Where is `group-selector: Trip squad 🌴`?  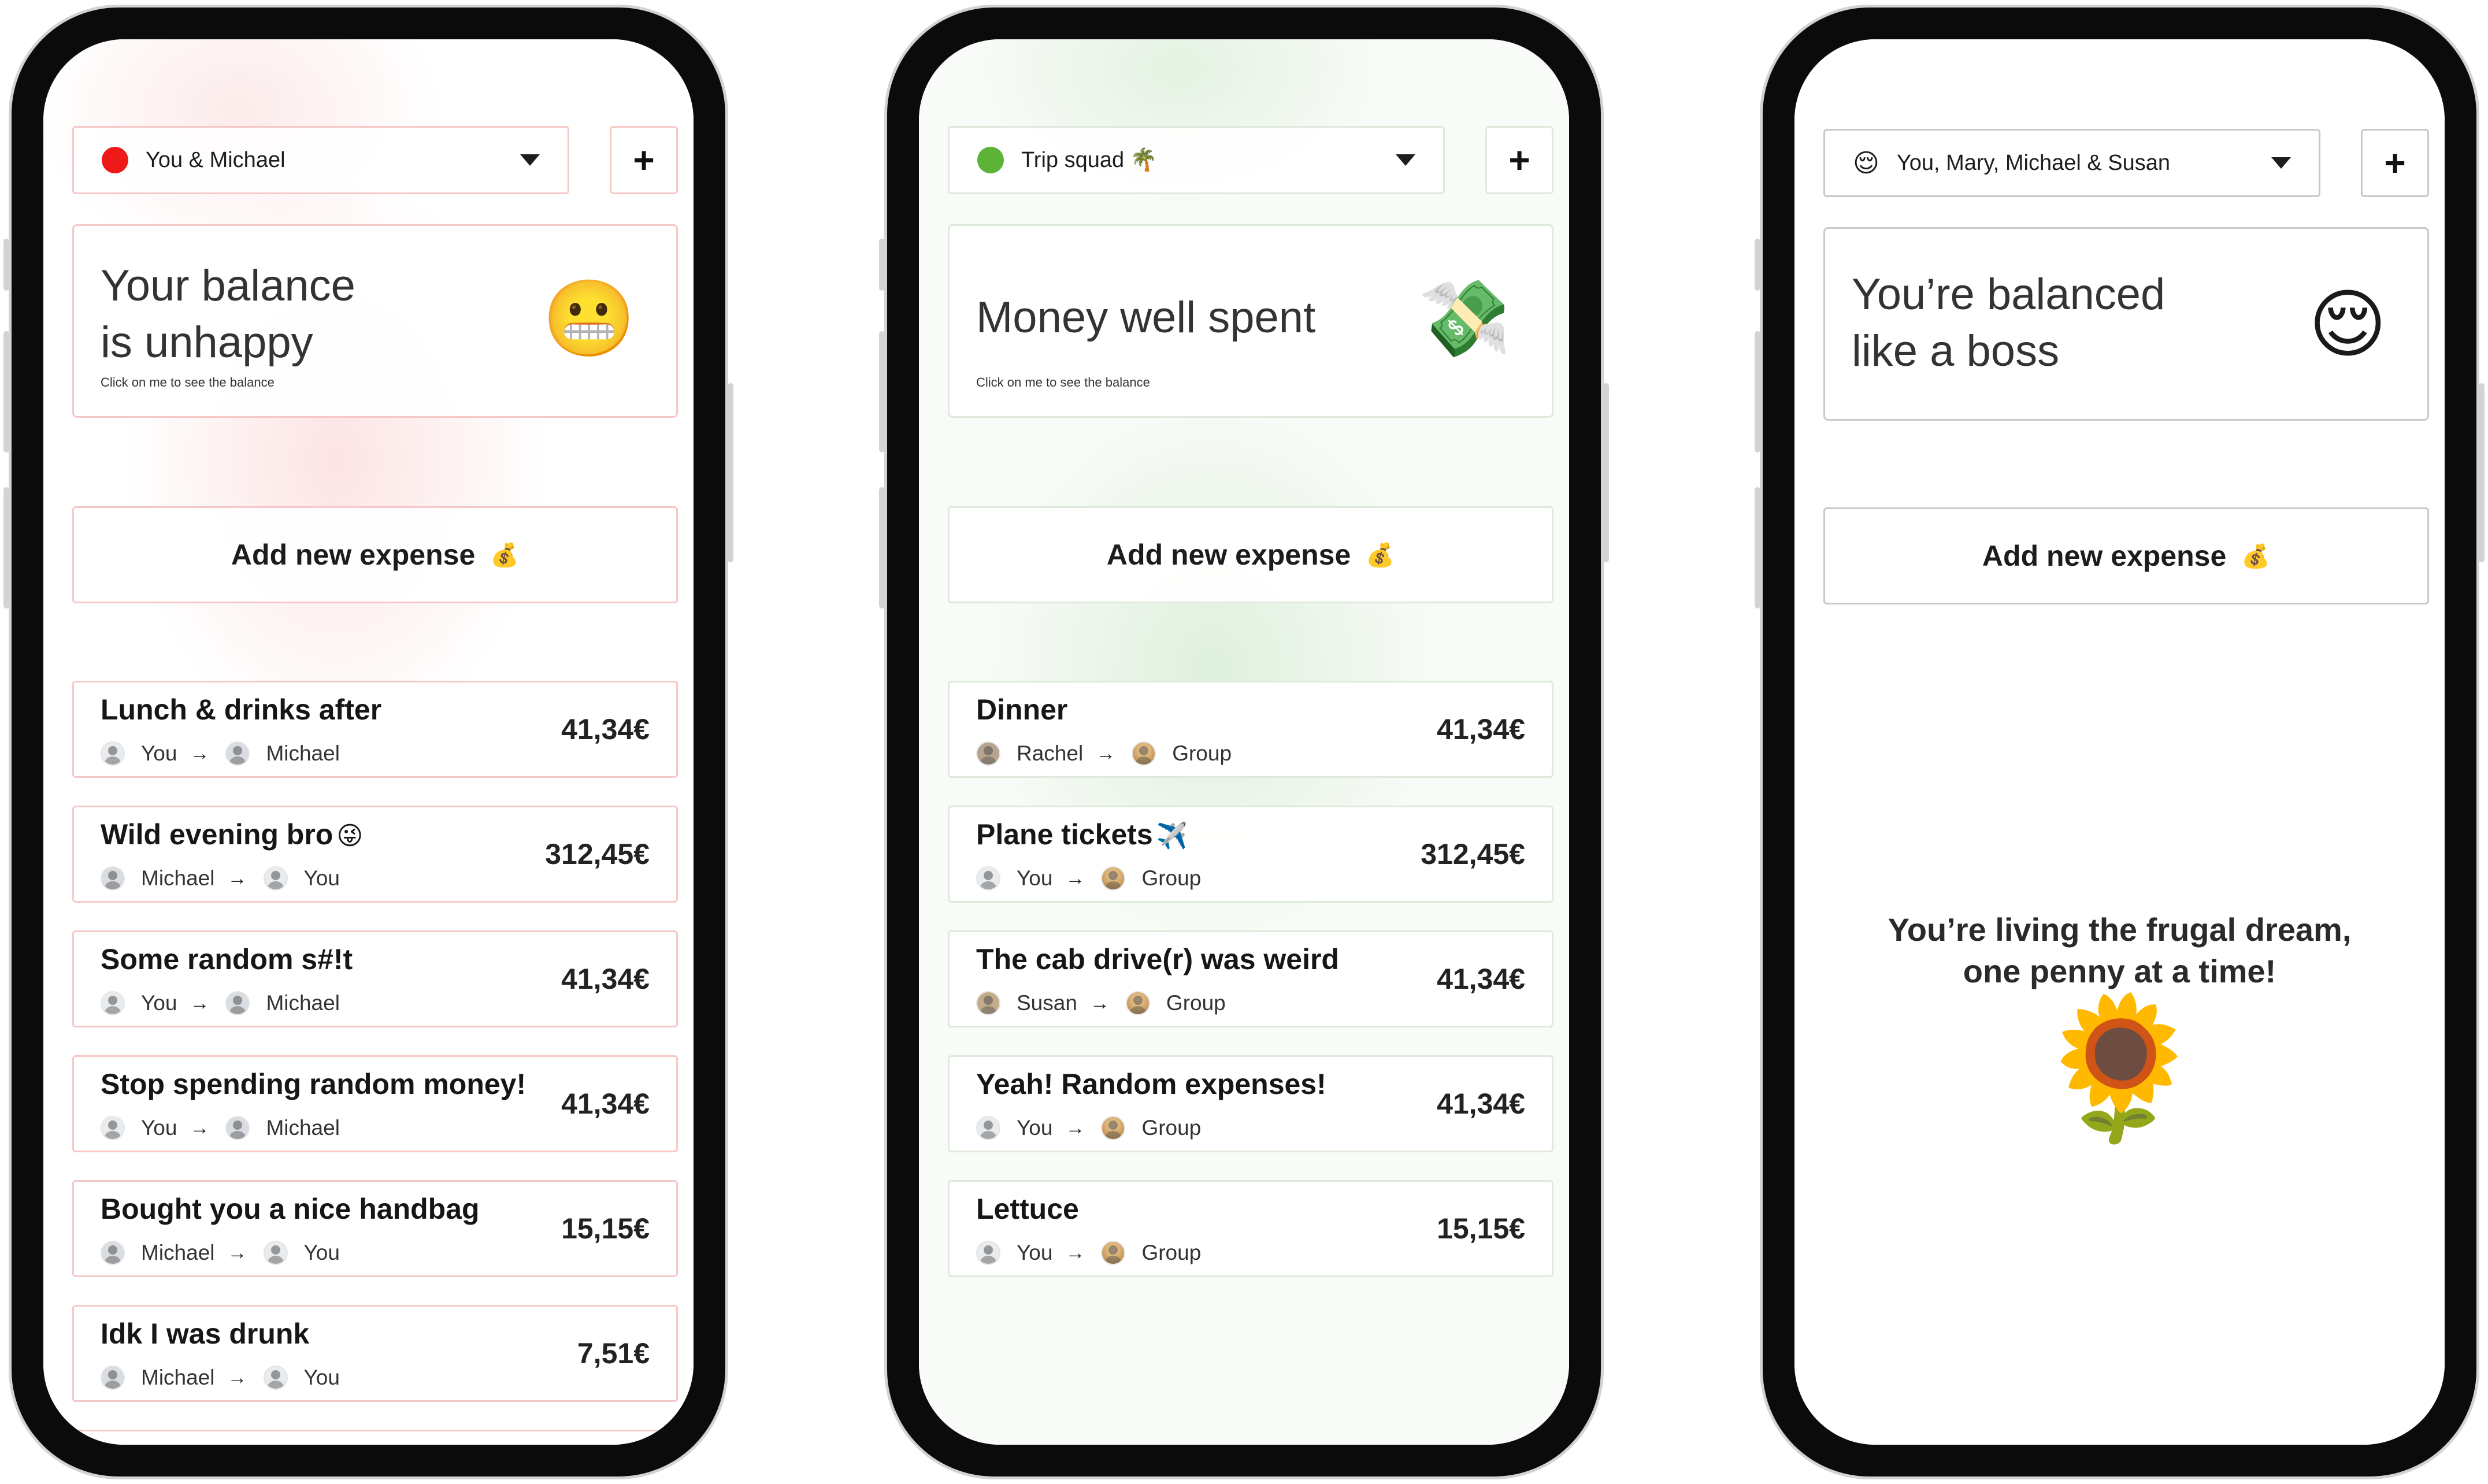
group-selector: Trip squad 🌴 is located at coordinates (1197, 160).